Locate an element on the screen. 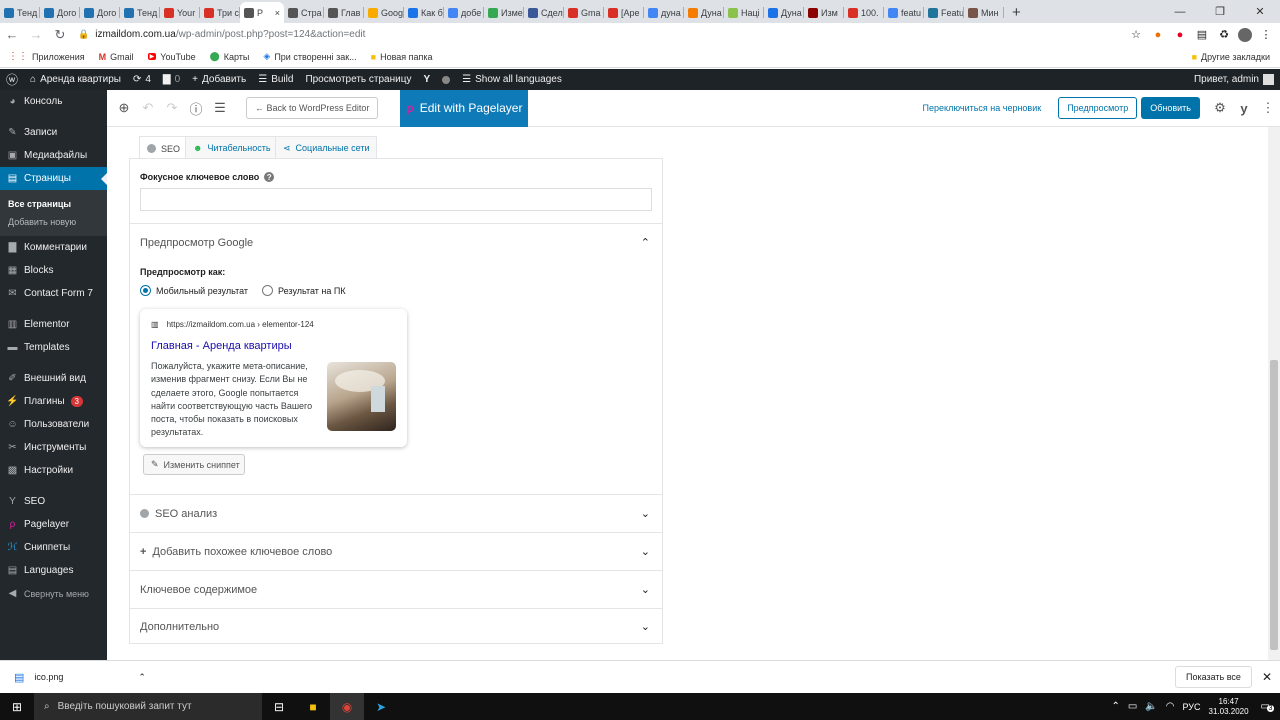  view-page: Просмотреть страницу is located at coordinates (358, 79).